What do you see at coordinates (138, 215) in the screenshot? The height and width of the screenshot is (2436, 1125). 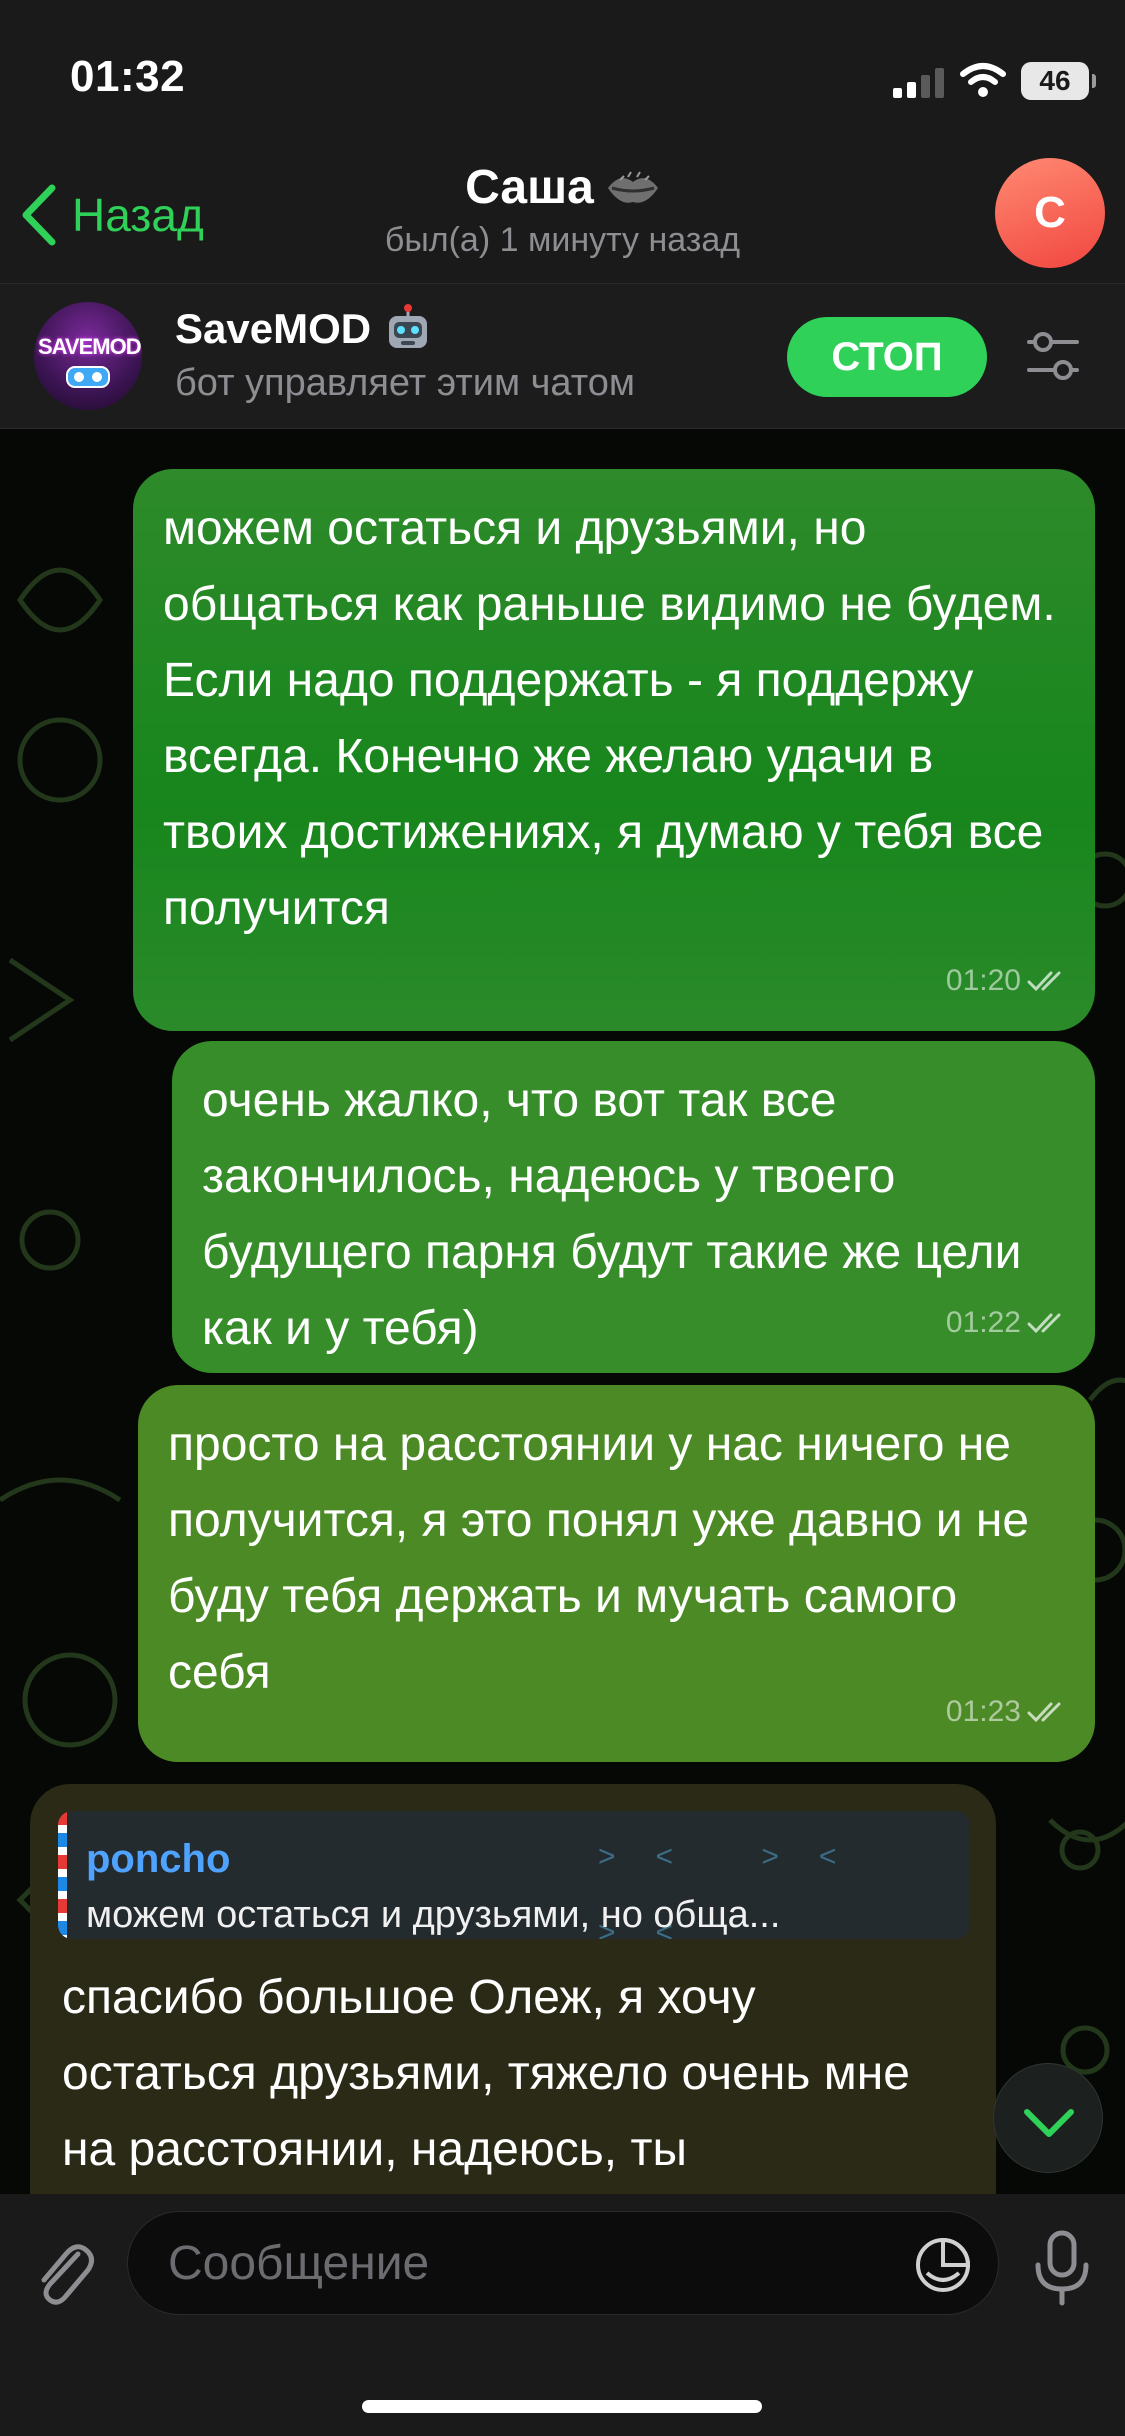 I see `back-label: Назад` at bounding box center [138, 215].